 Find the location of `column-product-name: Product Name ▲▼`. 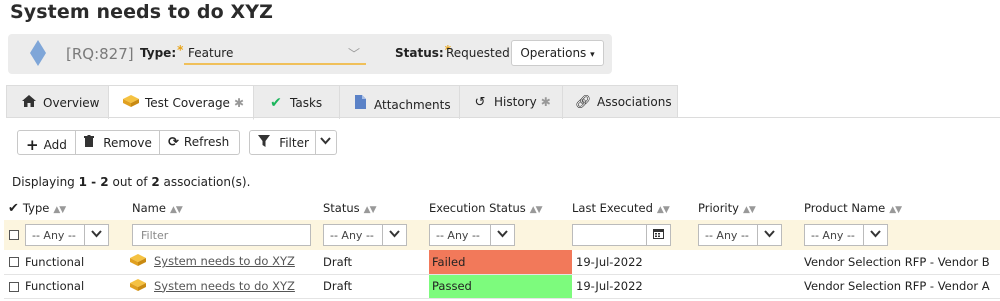

column-product-name: Product Name ▲▼ is located at coordinates (902, 208).